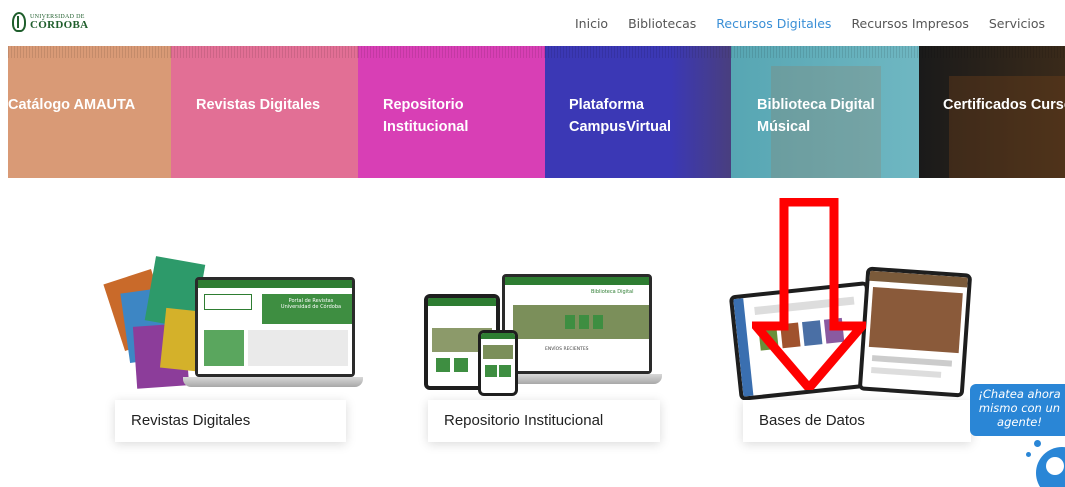  What do you see at coordinates (773, 23) in the screenshot?
I see `nav-item-recursos-digitales: Recursos Digitales` at bounding box center [773, 23].